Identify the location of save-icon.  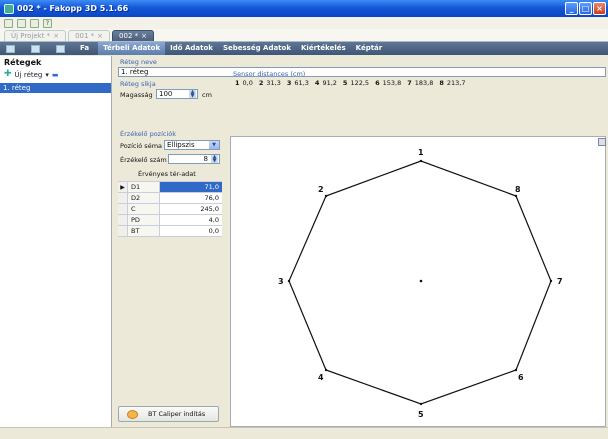
(21, 23).